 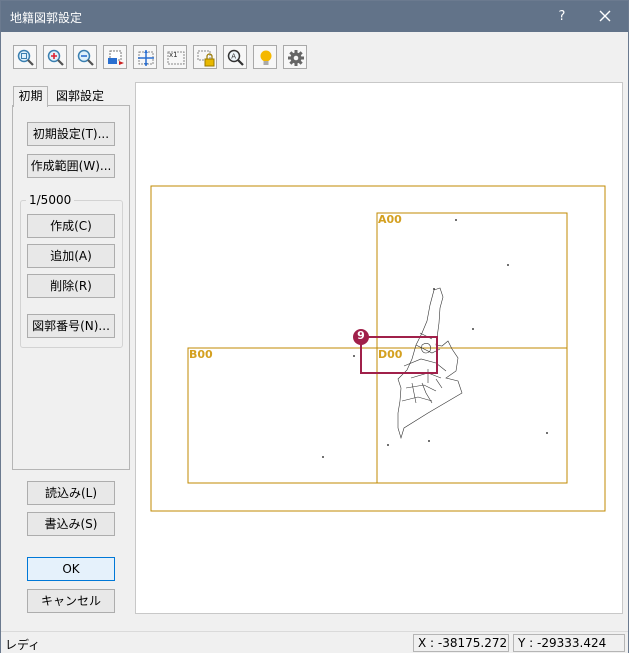 I want to click on move-icon, so click(x=116, y=57).